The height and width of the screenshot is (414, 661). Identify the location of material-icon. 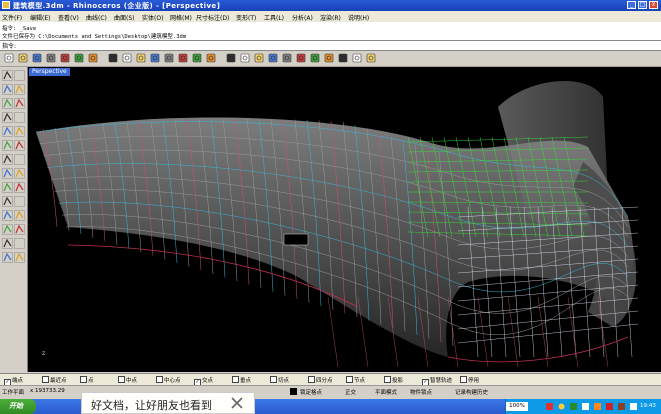
(301, 58).